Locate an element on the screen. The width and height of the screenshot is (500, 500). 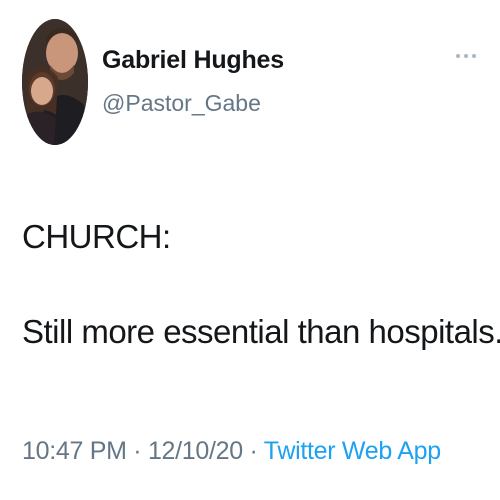
tweet-time: 10:47 PM is located at coordinates (74, 451).